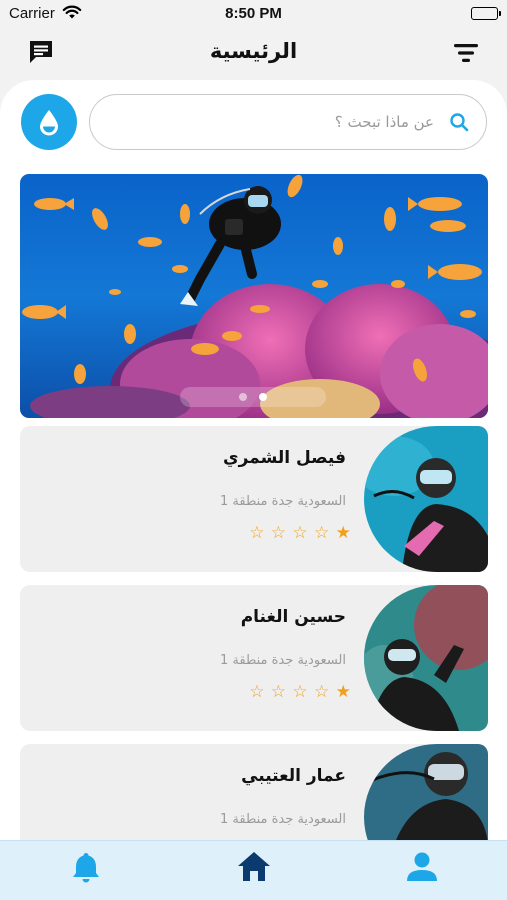  I want to click on search-row, so click(253, 125).